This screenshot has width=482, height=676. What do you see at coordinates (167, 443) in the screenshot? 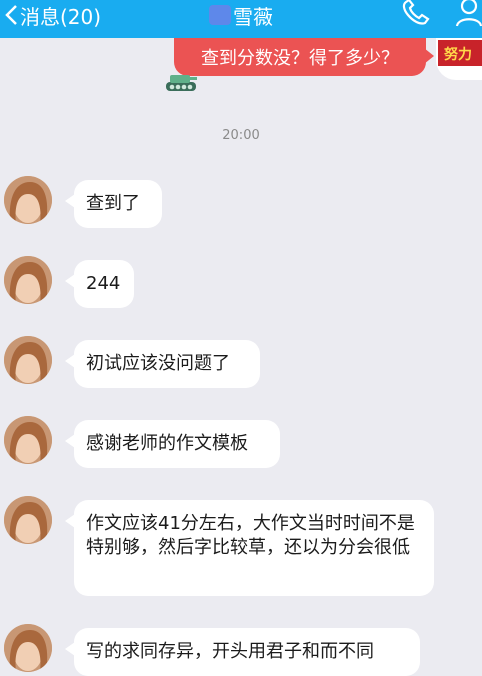
I see `message-text: 感谢老师的作文模板` at bounding box center [167, 443].